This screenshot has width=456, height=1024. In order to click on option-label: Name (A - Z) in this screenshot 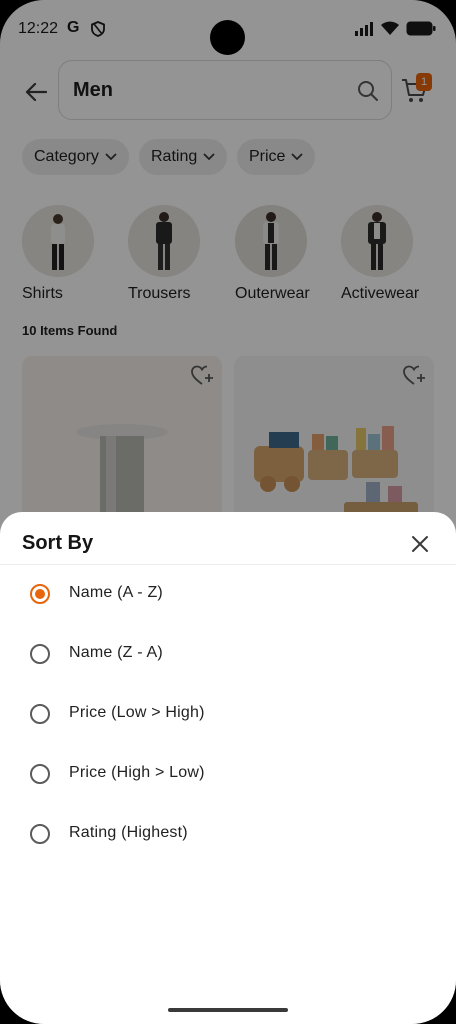, I will do `click(116, 592)`.